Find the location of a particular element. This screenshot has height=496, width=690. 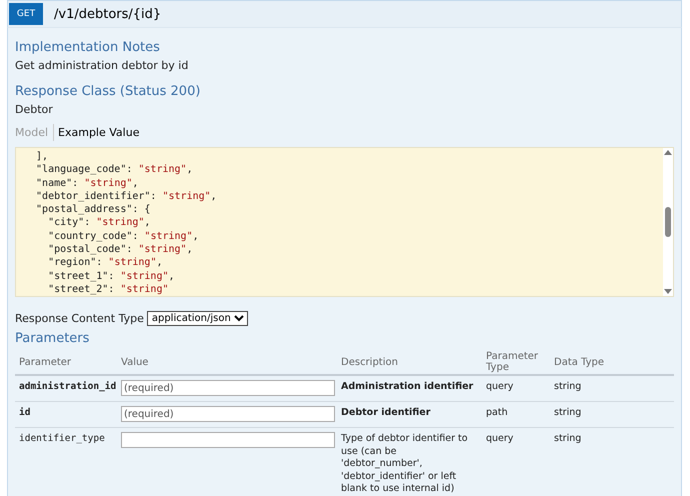

parameter-name: id is located at coordinates (66, 415).